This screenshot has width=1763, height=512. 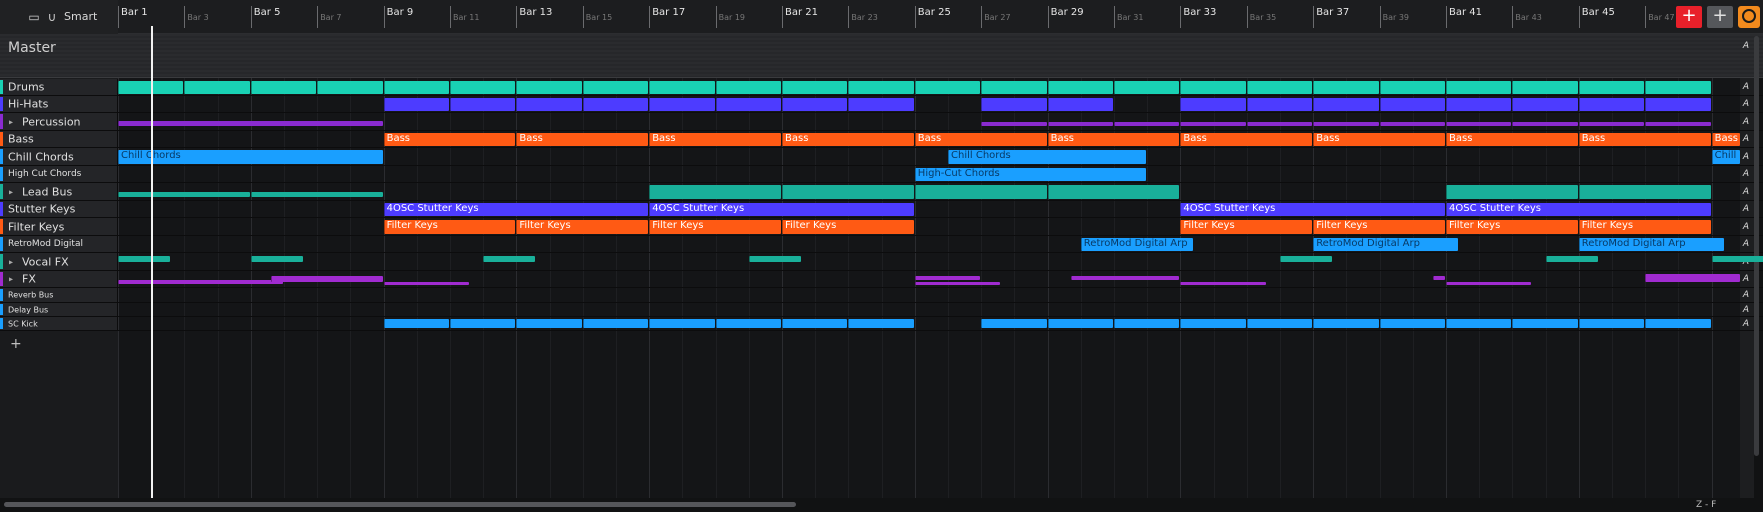 I want to click on track-header: ▸ Vocal FX, so click(x=59, y=261).